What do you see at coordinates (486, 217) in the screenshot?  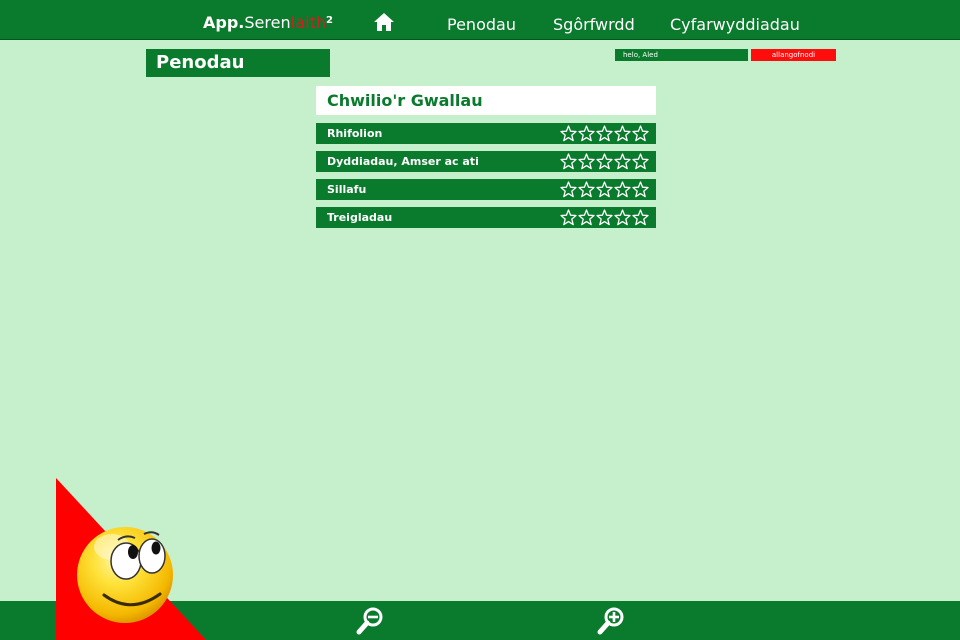 I see `chapter-row: Treigladau` at bounding box center [486, 217].